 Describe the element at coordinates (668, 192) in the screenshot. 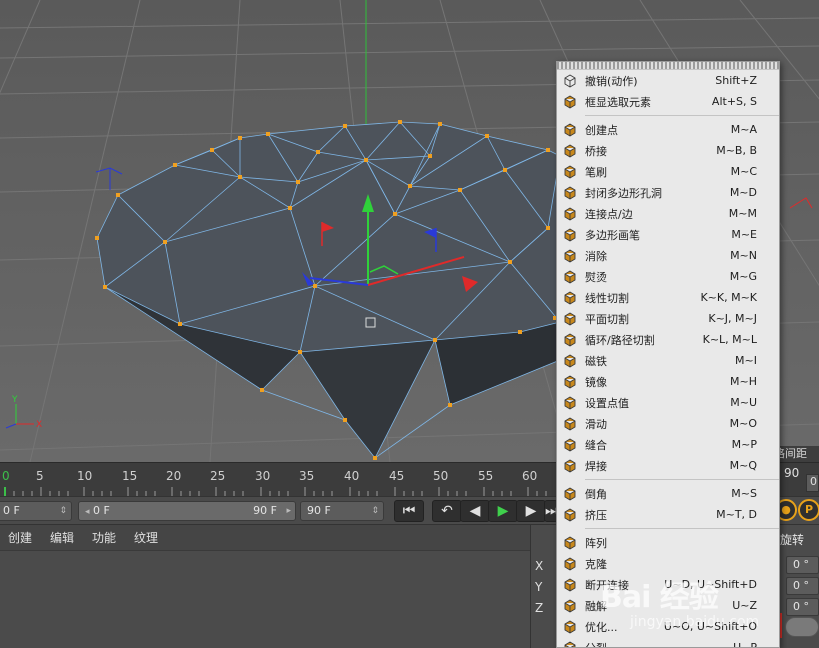

I see `menu-item-close-polygon-hole: 封闭多边形孔洞 M~D` at that location.